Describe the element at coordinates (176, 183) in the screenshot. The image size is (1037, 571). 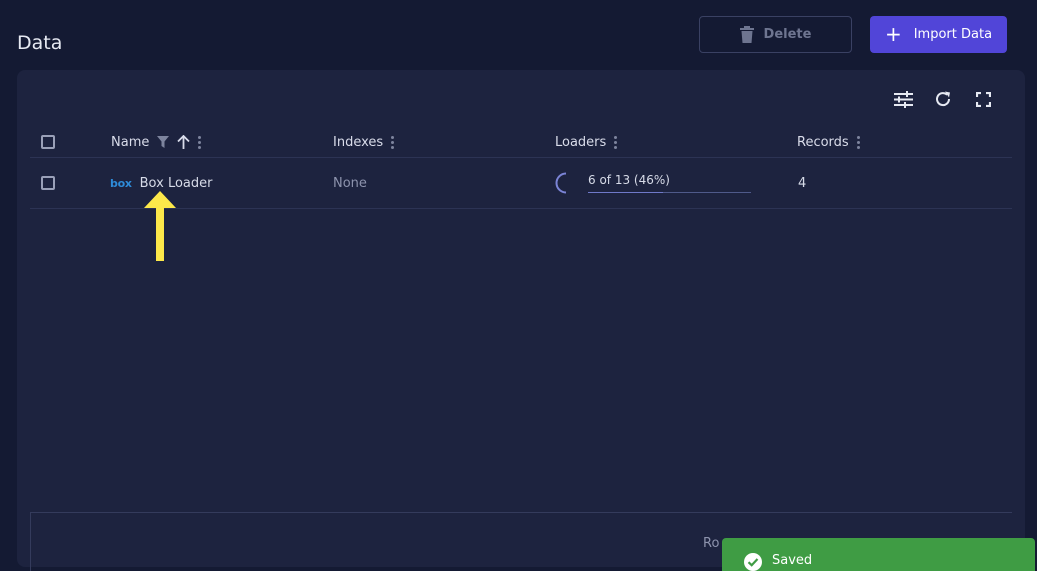
I see `row-name: Box Loader` at that location.